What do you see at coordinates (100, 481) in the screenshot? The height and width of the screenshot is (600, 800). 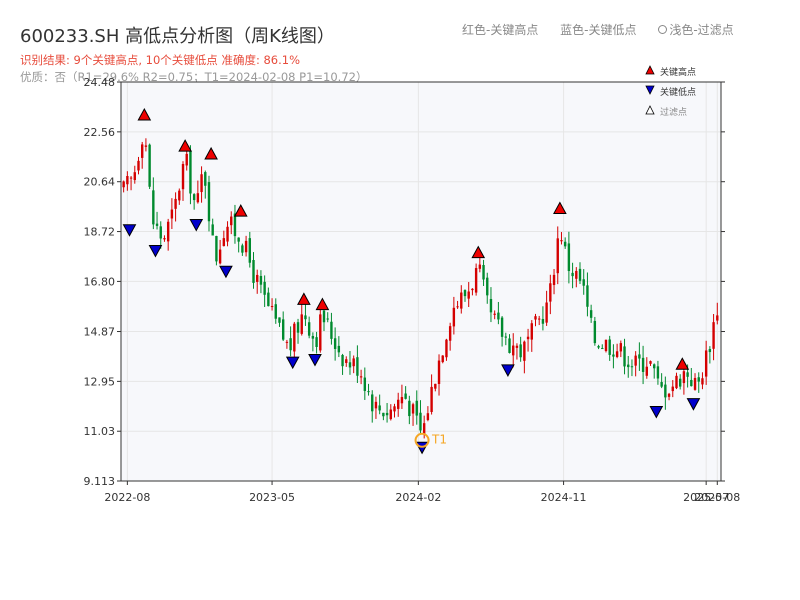 I see `y-tick-label: 9.113` at bounding box center [100, 481].